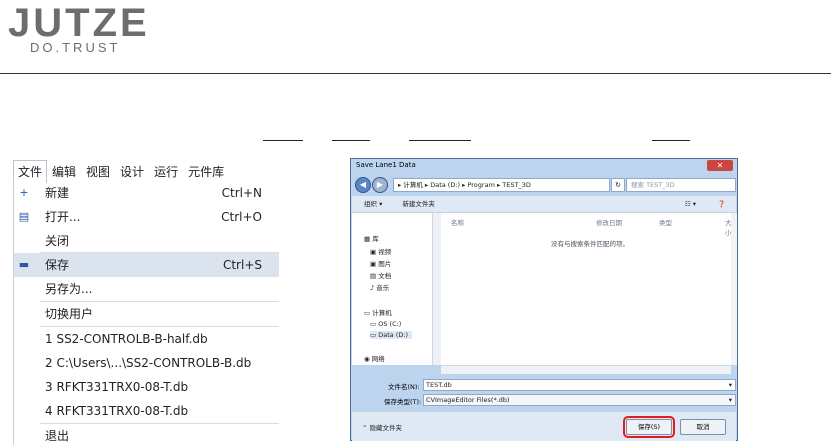 Image resolution: width=831 pixels, height=448 pixels. I want to click on network-icon: ◉, so click(367, 359).